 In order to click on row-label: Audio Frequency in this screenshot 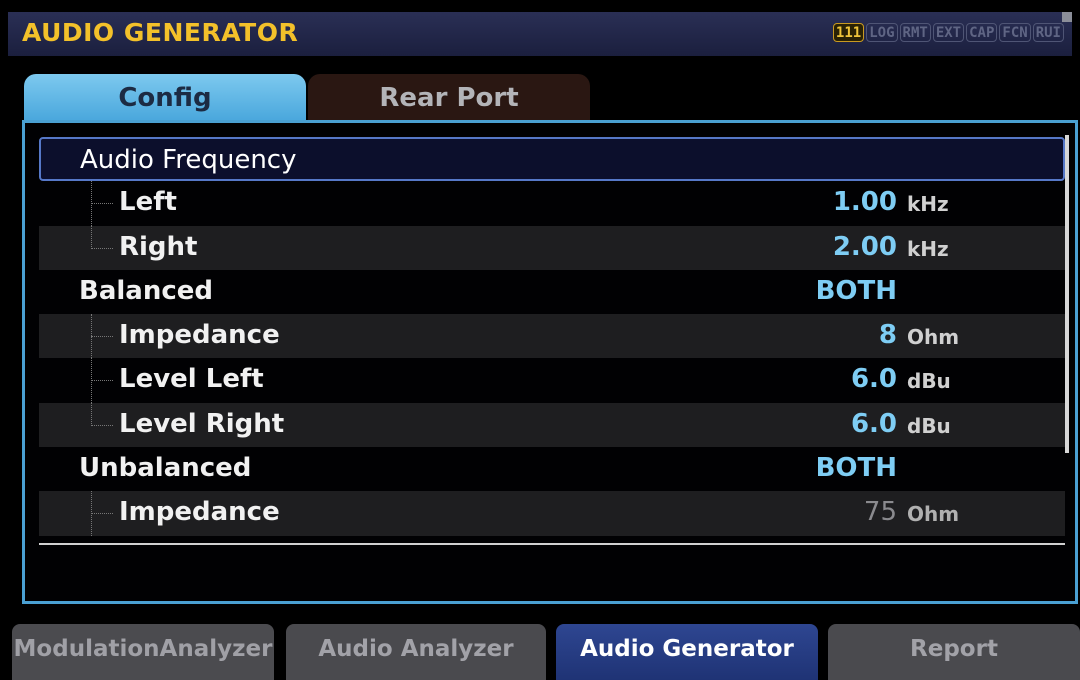, I will do `click(188, 160)`.